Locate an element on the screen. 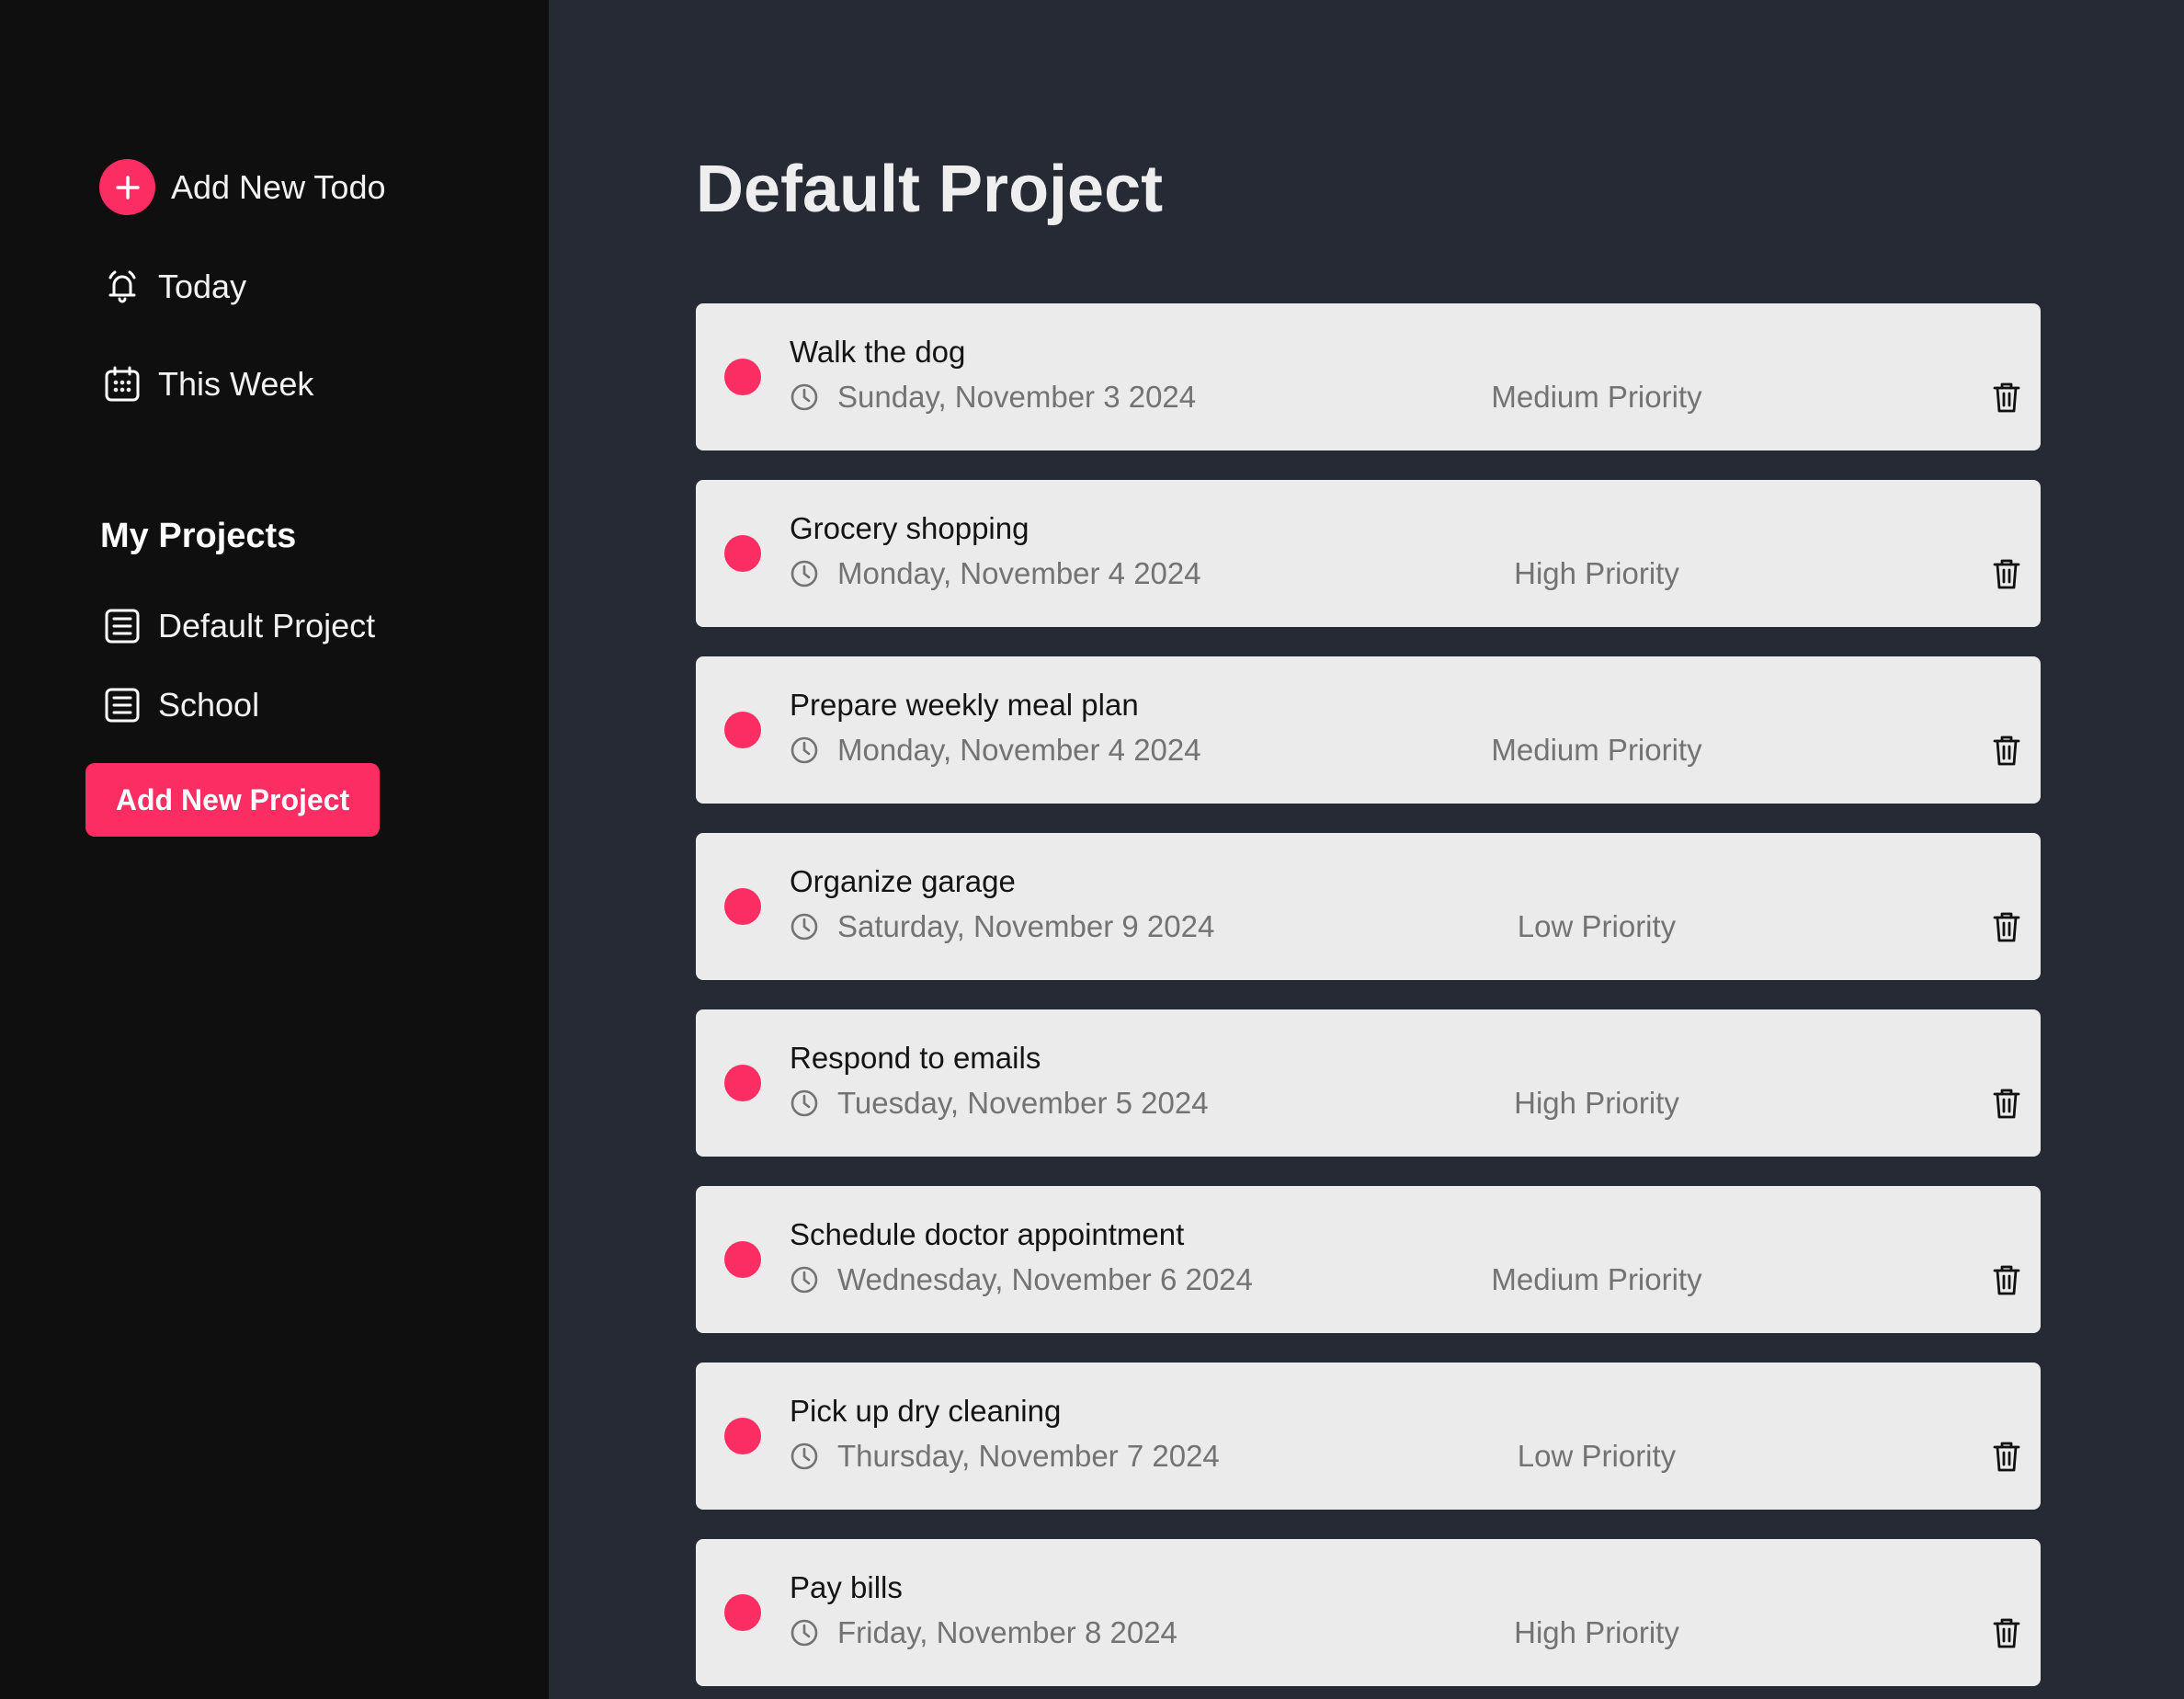 This screenshot has height=1699, width=2184. page-title: Default Project is located at coordinates (930, 189).